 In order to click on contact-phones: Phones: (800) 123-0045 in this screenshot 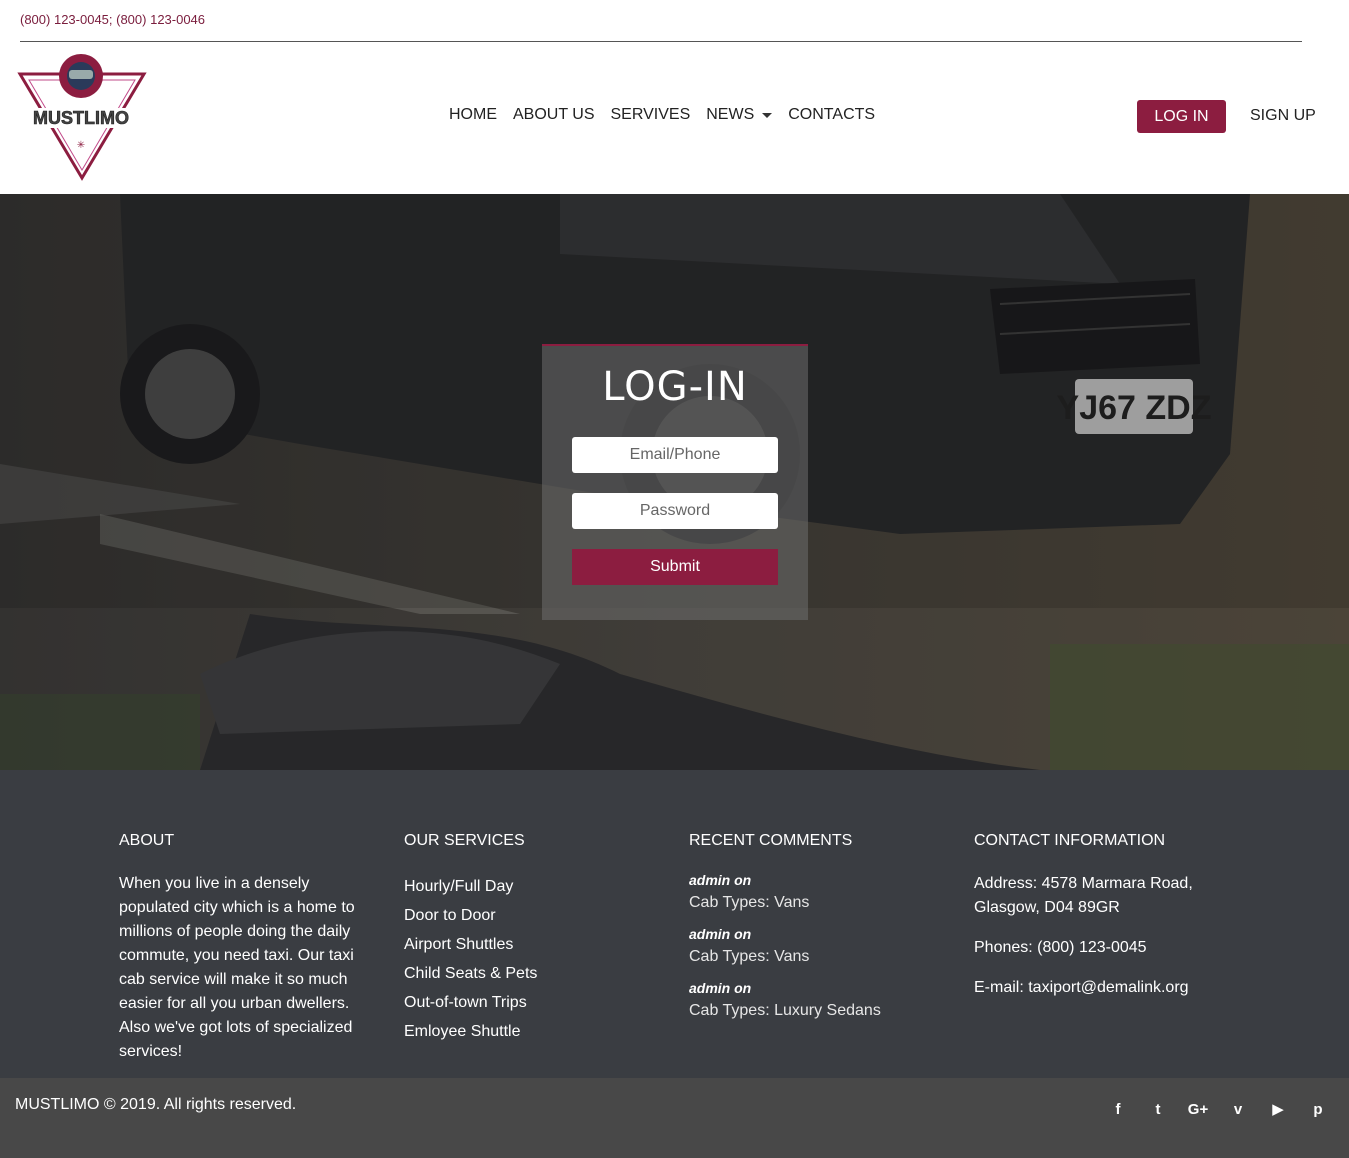, I will do `click(1060, 947)`.